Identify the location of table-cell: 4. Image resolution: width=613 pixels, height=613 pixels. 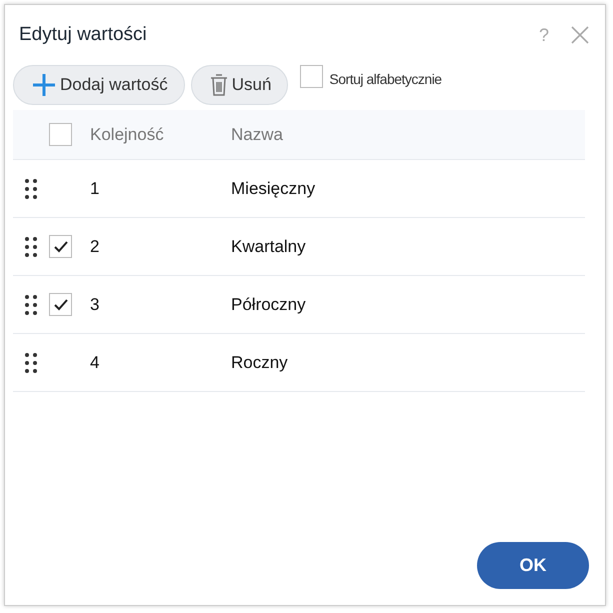
(95, 362).